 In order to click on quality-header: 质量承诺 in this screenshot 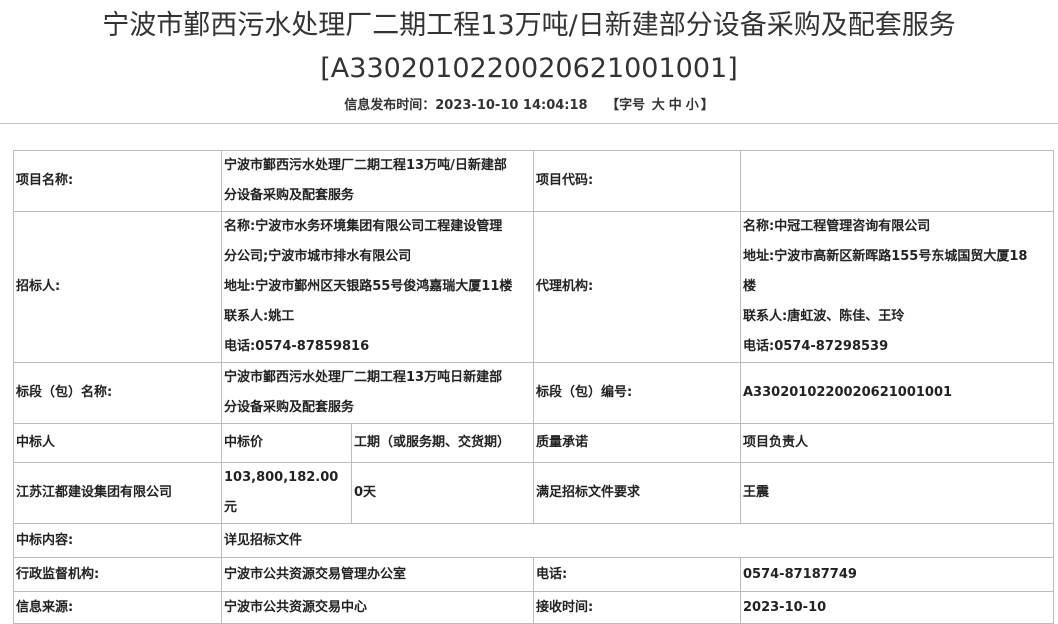, I will do `click(637, 443)`.